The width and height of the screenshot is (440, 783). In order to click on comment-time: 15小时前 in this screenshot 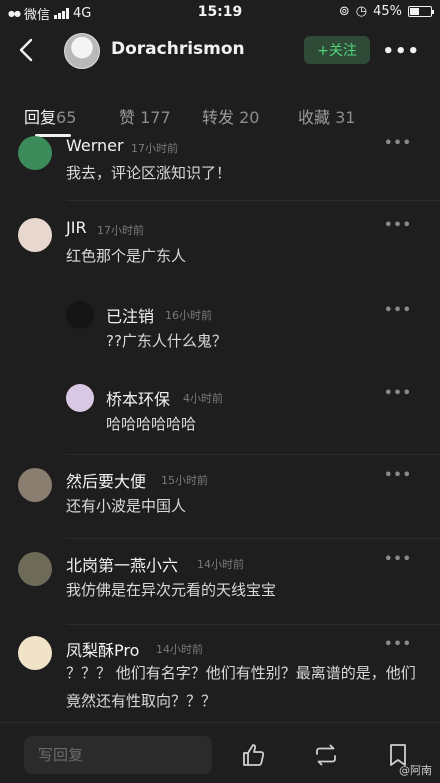, I will do `click(184, 480)`.